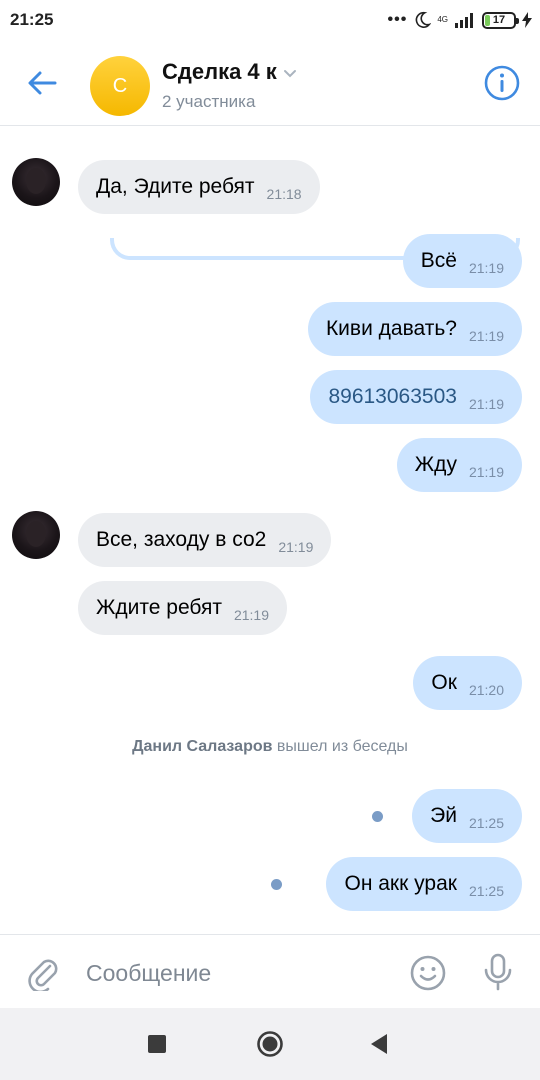  What do you see at coordinates (202, 746) in the screenshot?
I see `service-user-name: Данил Салазаров` at bounding box center [202, 746].